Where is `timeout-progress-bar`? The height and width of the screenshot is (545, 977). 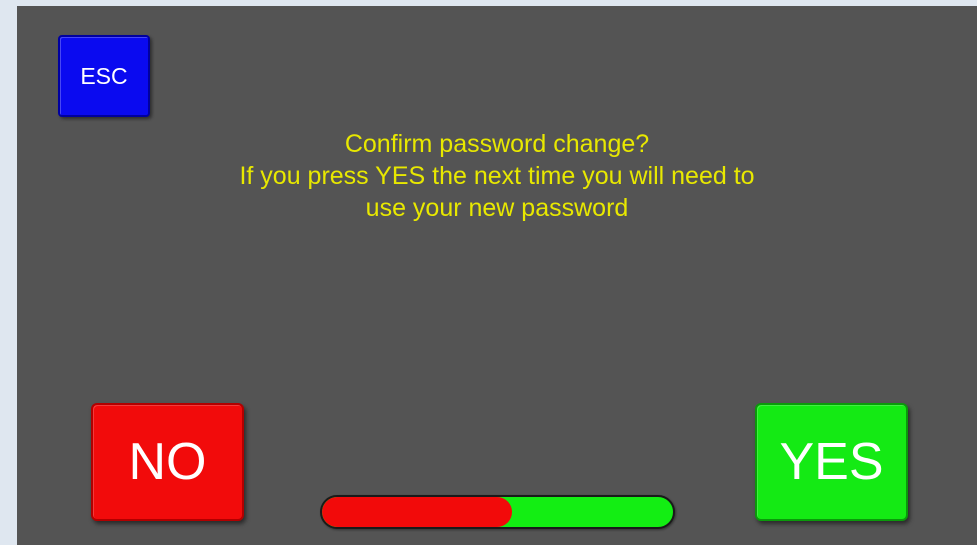
timeout-progress-bar is located at coordinates (497, 512).